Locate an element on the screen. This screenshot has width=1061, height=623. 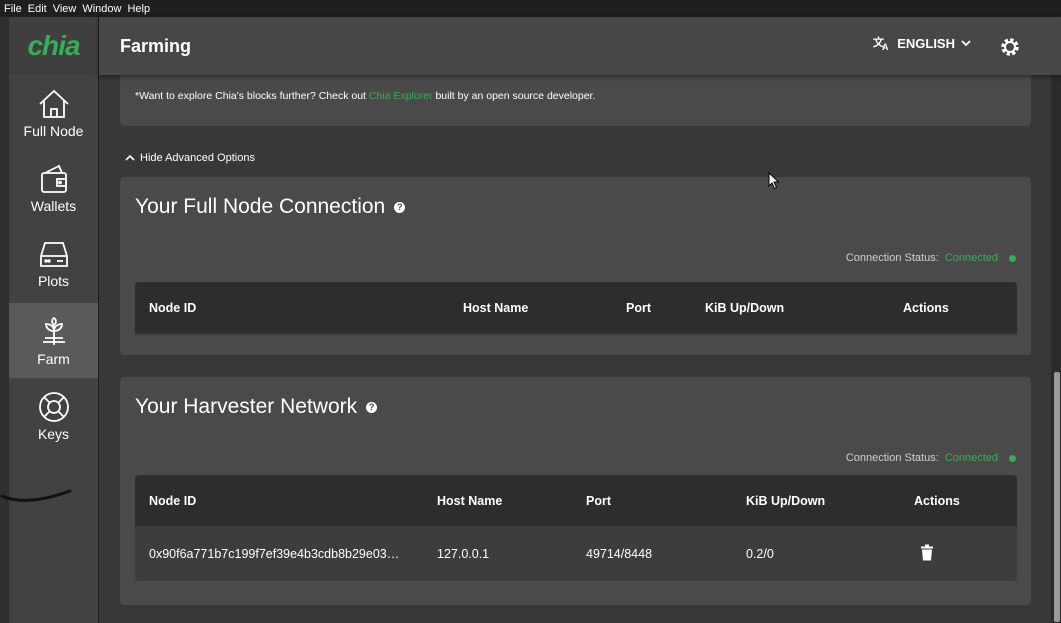
language-label: ENGLISH is located at coordinates (926, 43).